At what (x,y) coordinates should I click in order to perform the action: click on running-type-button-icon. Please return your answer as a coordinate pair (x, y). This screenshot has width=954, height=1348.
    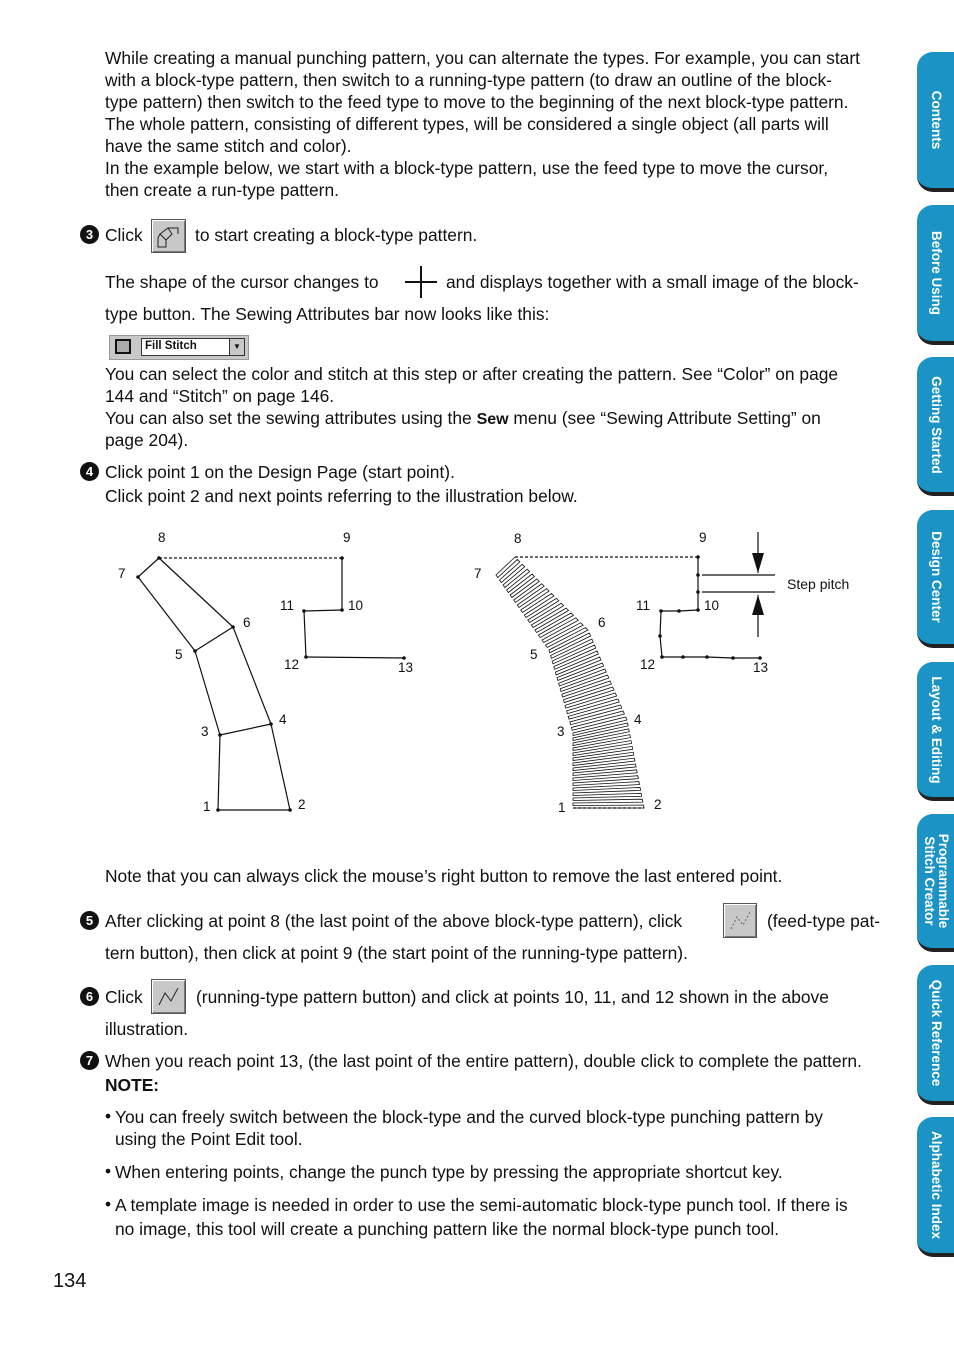
    Looking at the image, I should click on (168, 996).